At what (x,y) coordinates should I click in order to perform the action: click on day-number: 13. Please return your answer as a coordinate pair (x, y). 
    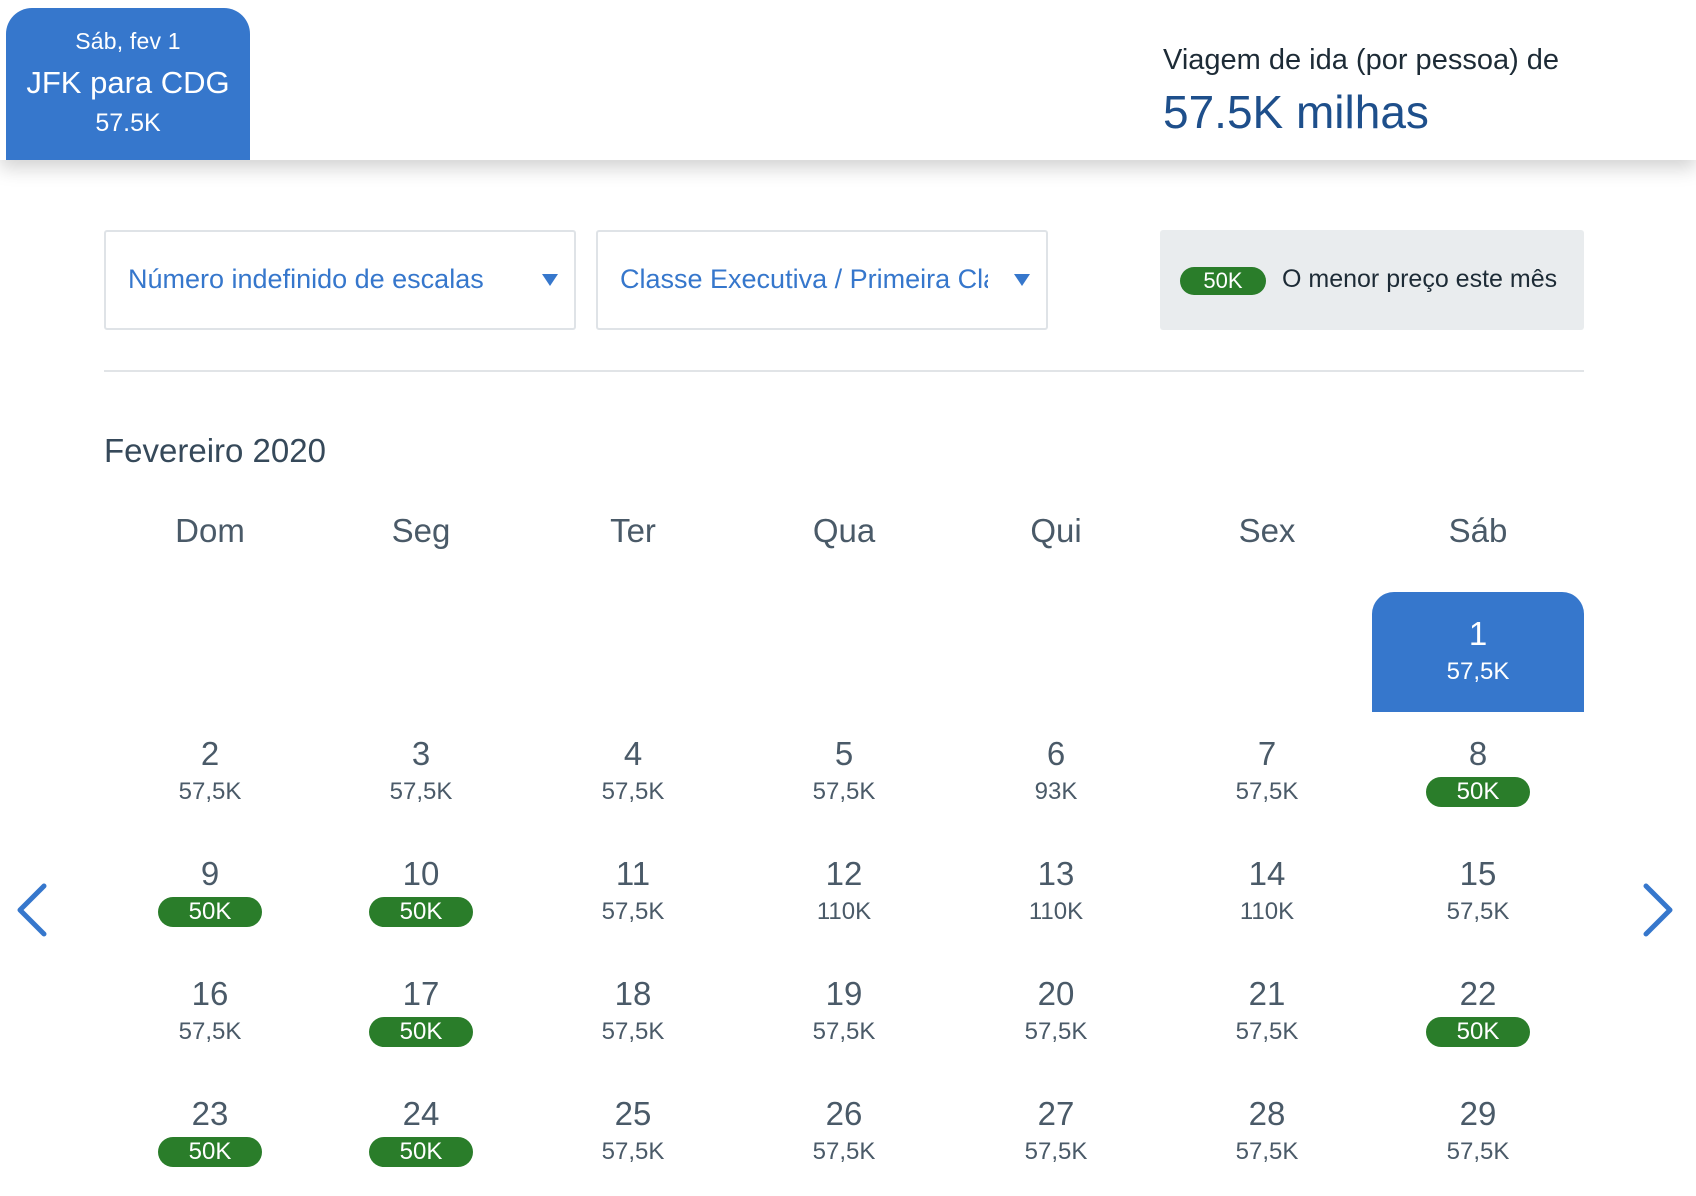
    Looking at the image, I should click on (1056, 873).